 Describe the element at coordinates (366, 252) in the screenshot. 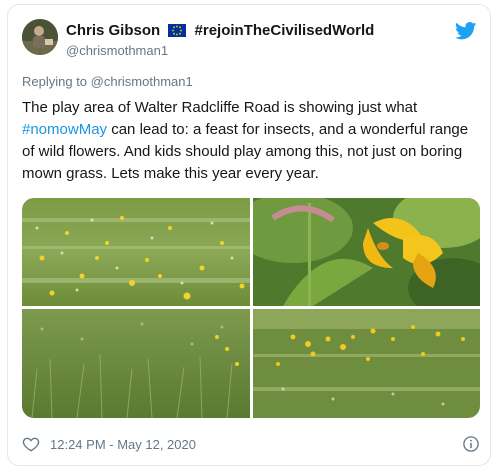

I see `photo-flower-closeup` at that location.